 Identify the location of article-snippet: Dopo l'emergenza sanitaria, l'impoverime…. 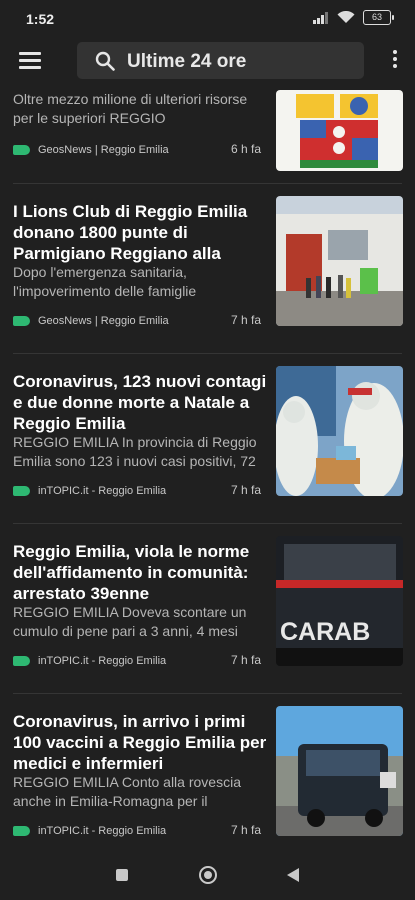
(105, 281).